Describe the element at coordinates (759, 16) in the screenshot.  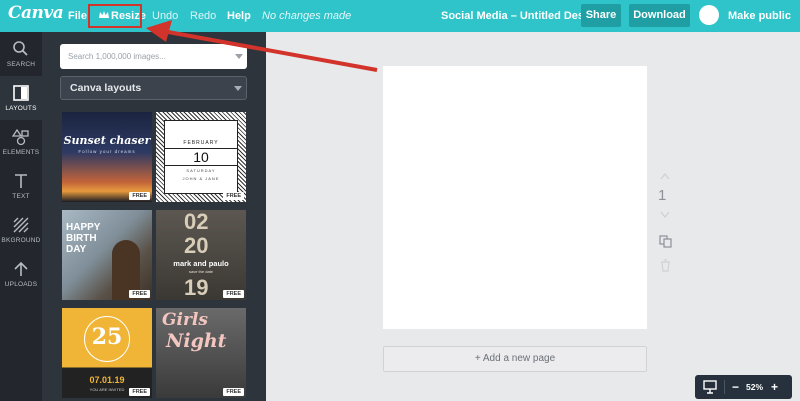
I see `make-public-button: Make public` at that location.